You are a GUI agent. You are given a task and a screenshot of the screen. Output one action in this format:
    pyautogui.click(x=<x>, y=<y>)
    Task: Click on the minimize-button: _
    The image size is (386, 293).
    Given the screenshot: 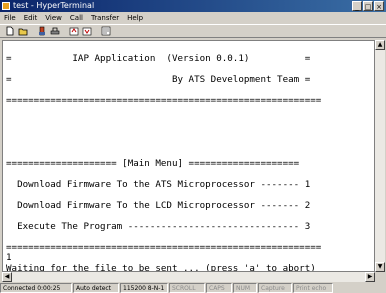 What is the action you would take?
    pyautogui.click(x=357, y=6)
    